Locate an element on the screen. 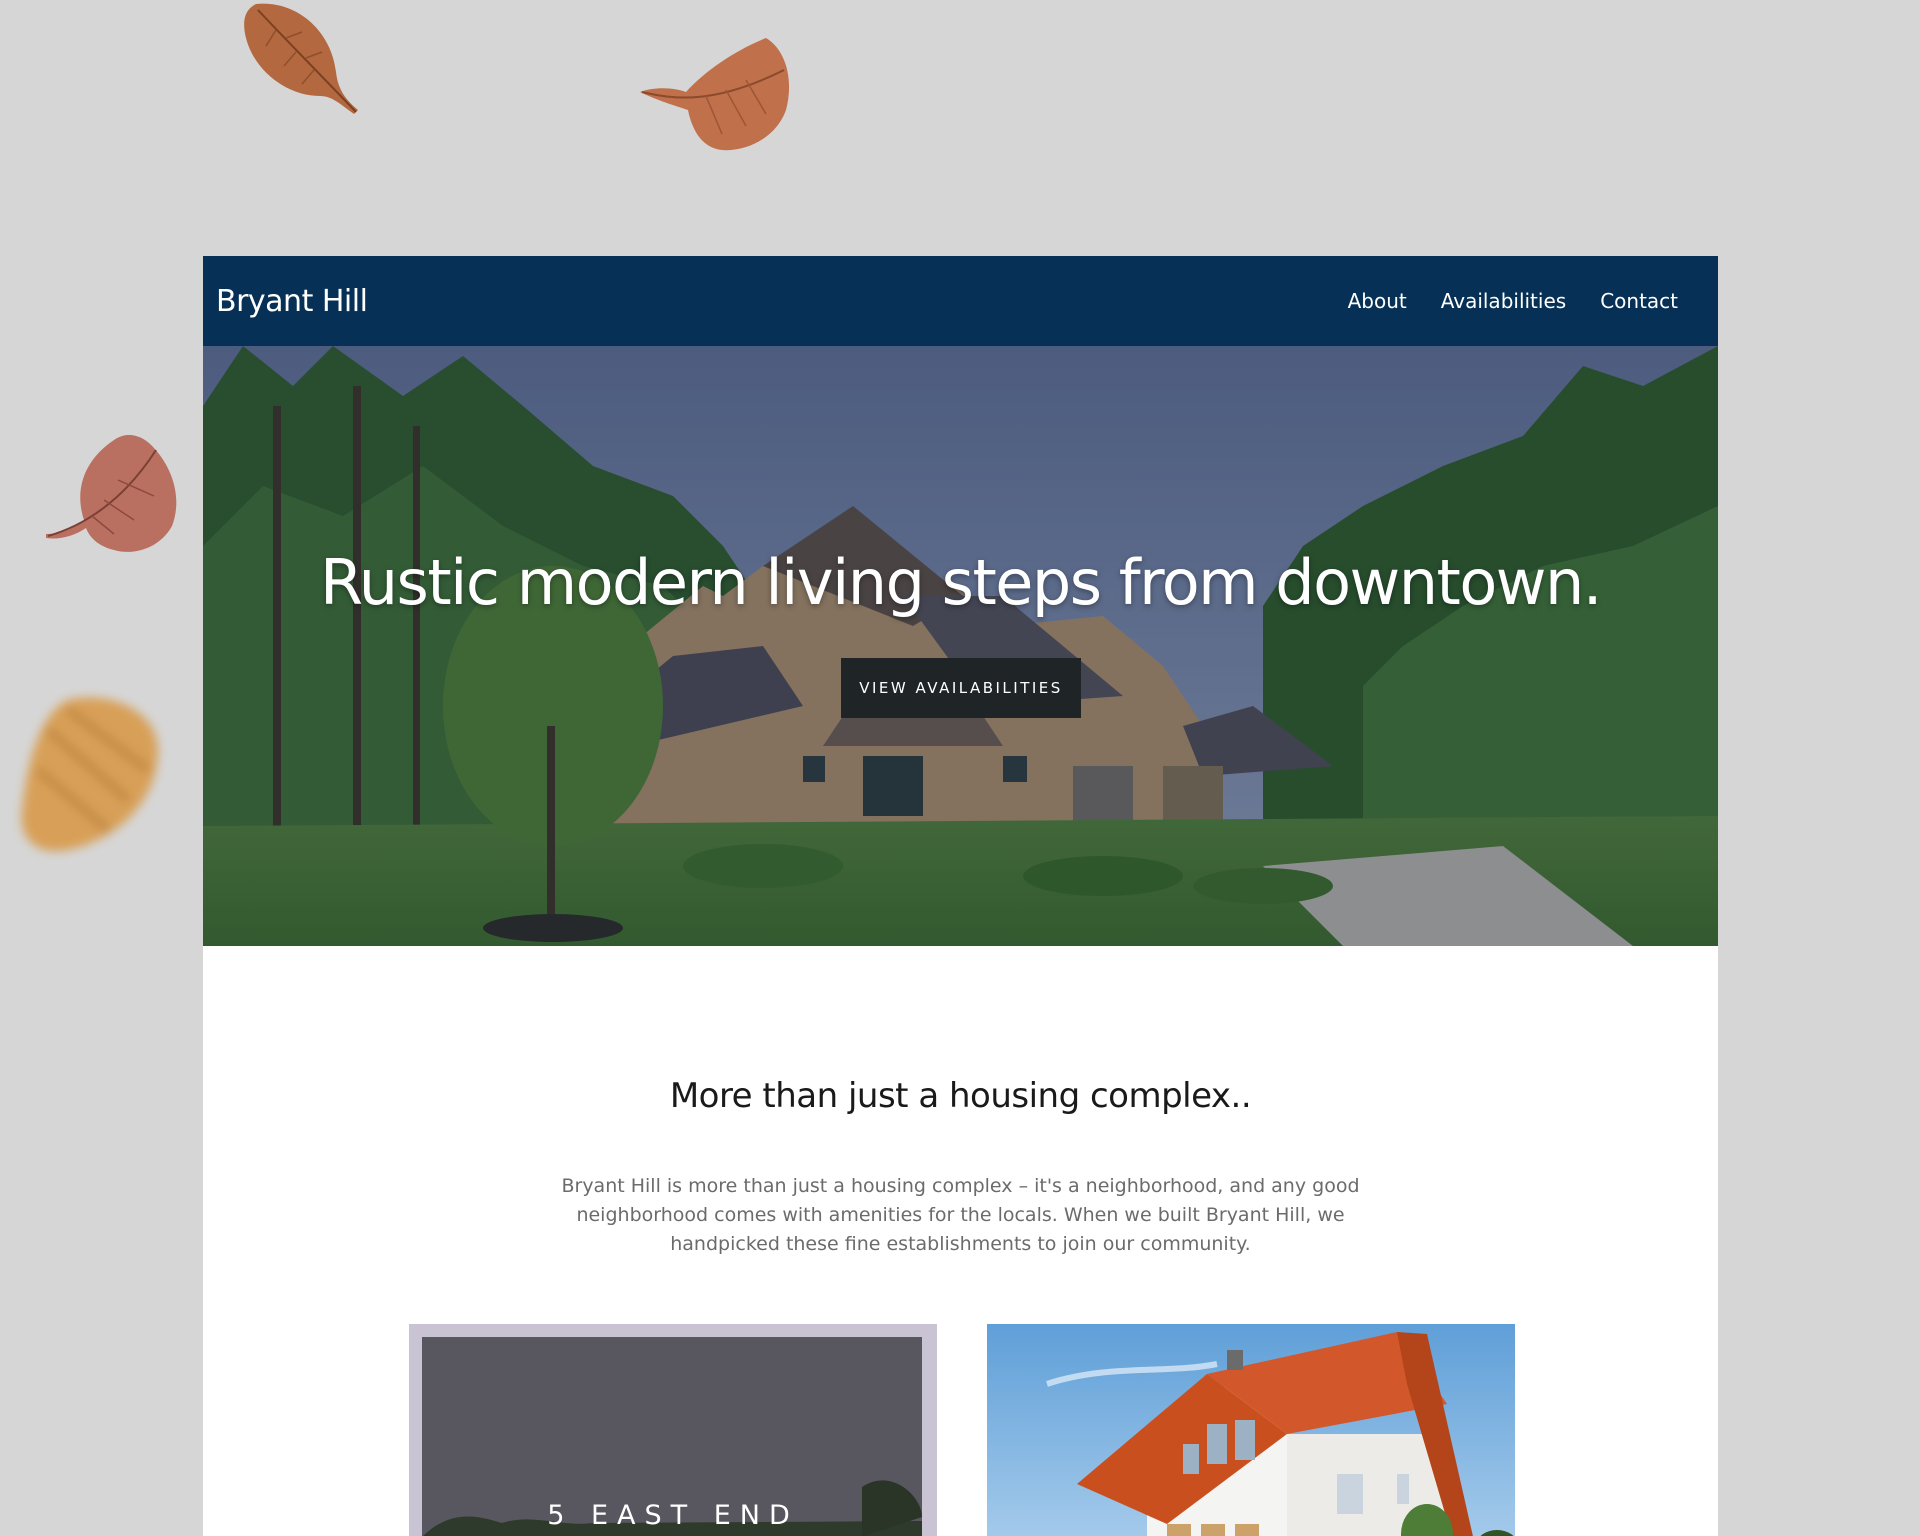 Image resolution: width=1920 pixels, height=1536 pixels. nav-link-contact: Contact is located at coordinates (1639, 301).